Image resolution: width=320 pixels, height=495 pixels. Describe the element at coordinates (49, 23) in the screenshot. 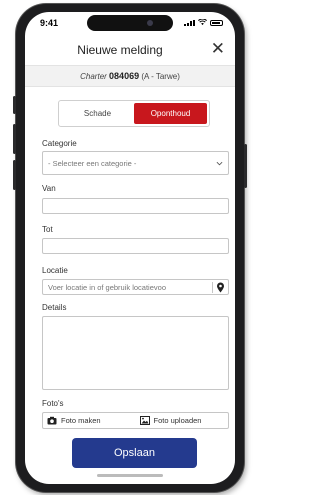

I see `status-time: 9:41` at that location.